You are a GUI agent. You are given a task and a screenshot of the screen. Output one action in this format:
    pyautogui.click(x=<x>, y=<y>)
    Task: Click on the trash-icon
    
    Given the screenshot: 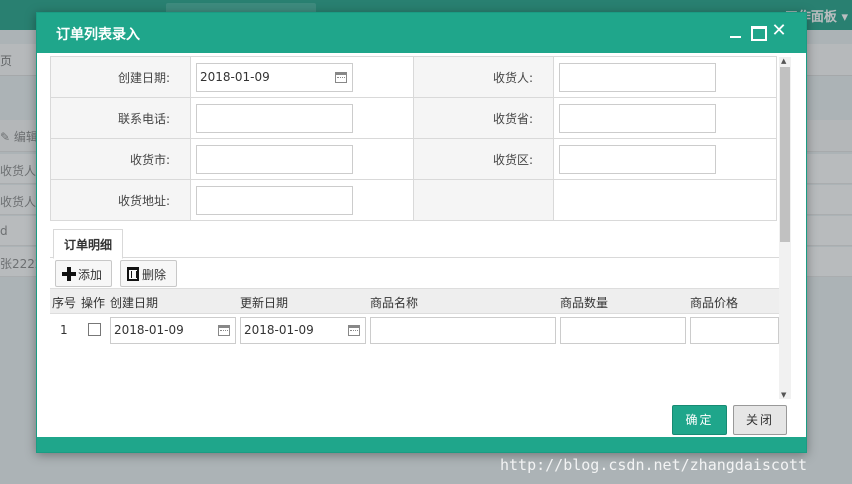 What is the action you would take?
    pyautogui.click(x=133, y=274)
    